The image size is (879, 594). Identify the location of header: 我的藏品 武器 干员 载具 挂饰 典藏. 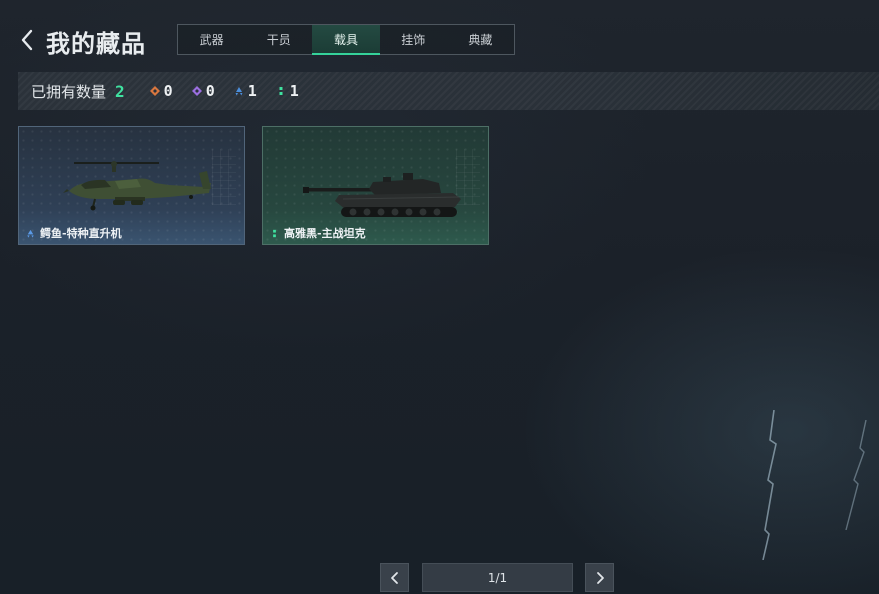
(439, 35).